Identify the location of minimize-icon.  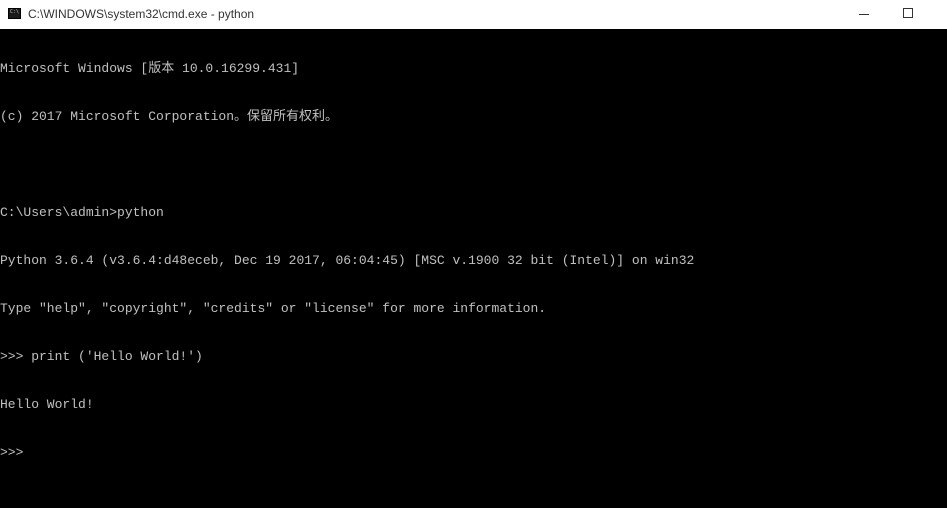
(864, 14).